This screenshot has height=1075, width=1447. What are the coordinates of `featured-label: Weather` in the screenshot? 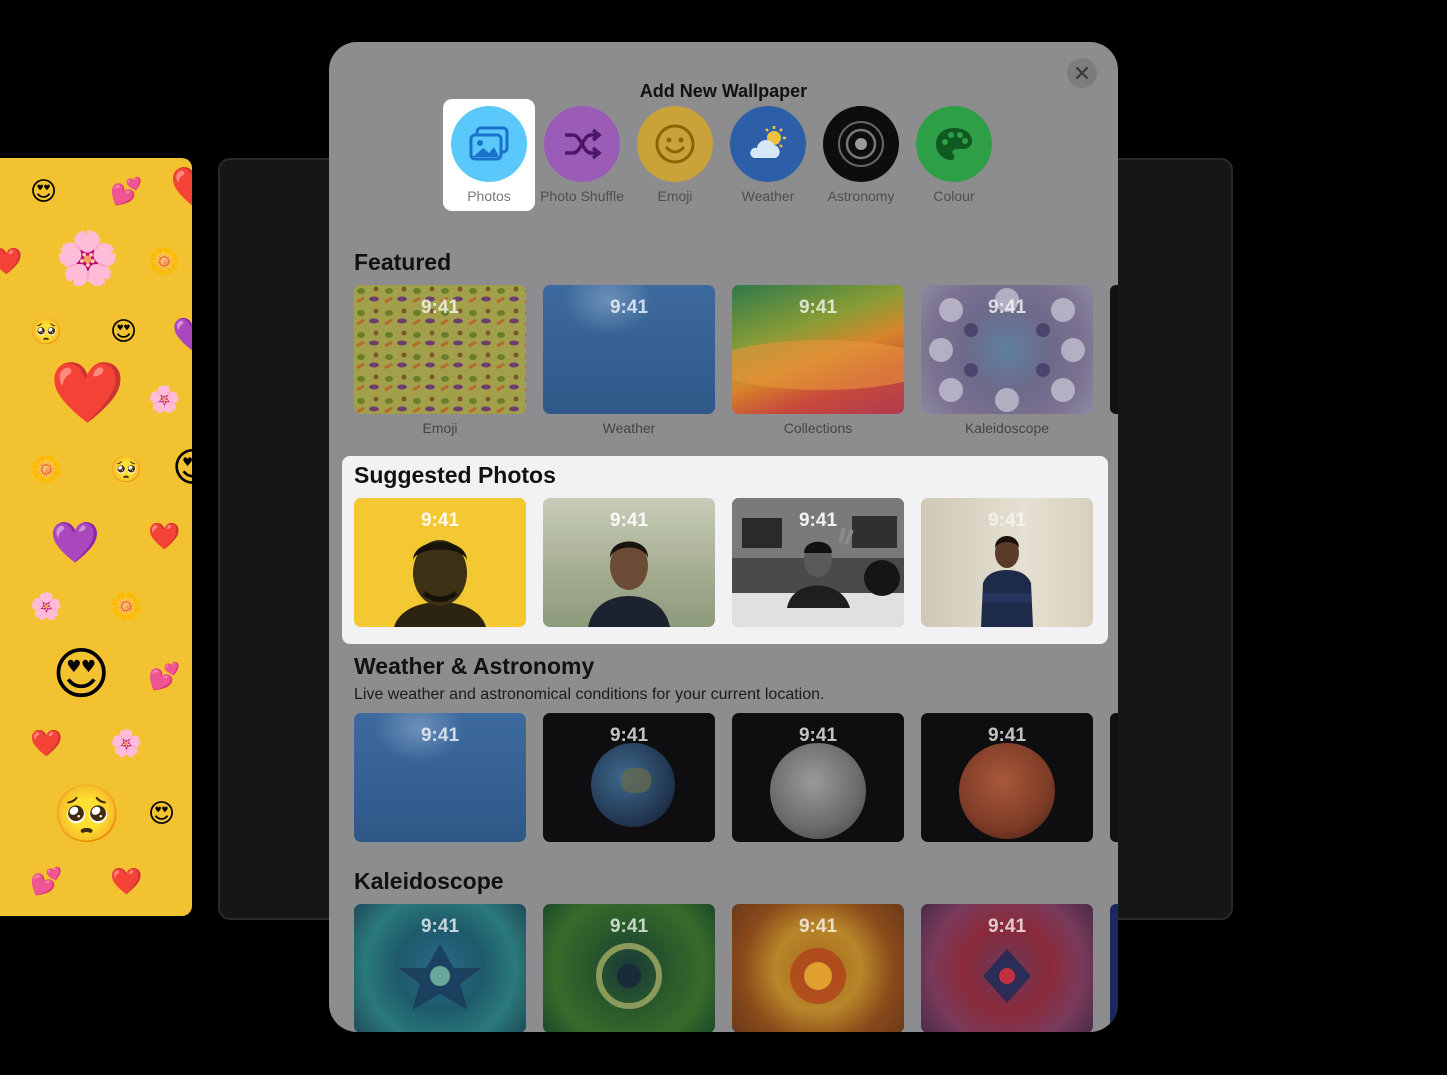 It's located at (629, 428).